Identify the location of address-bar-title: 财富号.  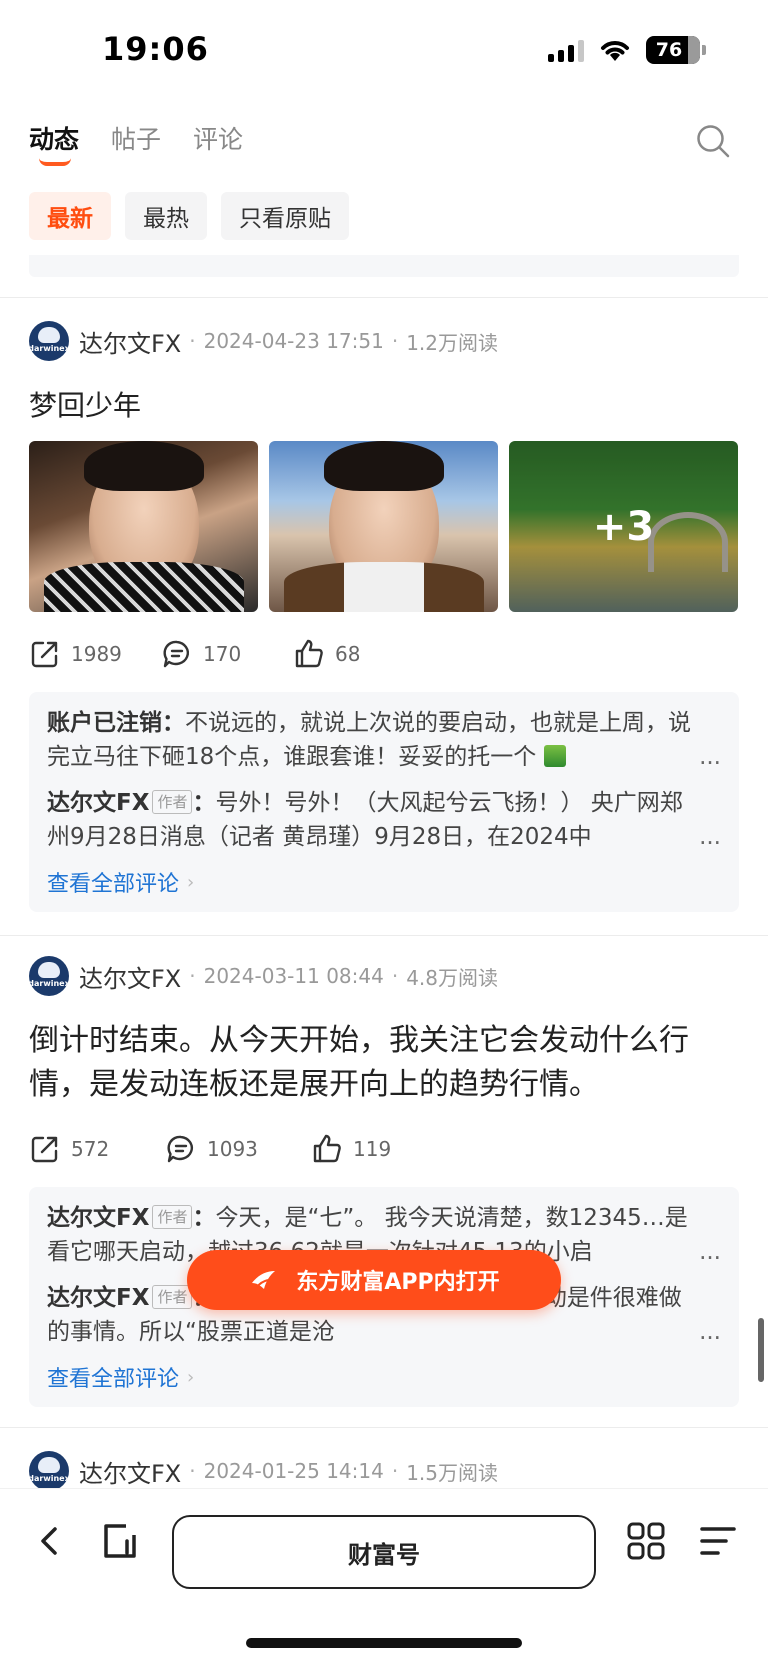
(384, 1554).